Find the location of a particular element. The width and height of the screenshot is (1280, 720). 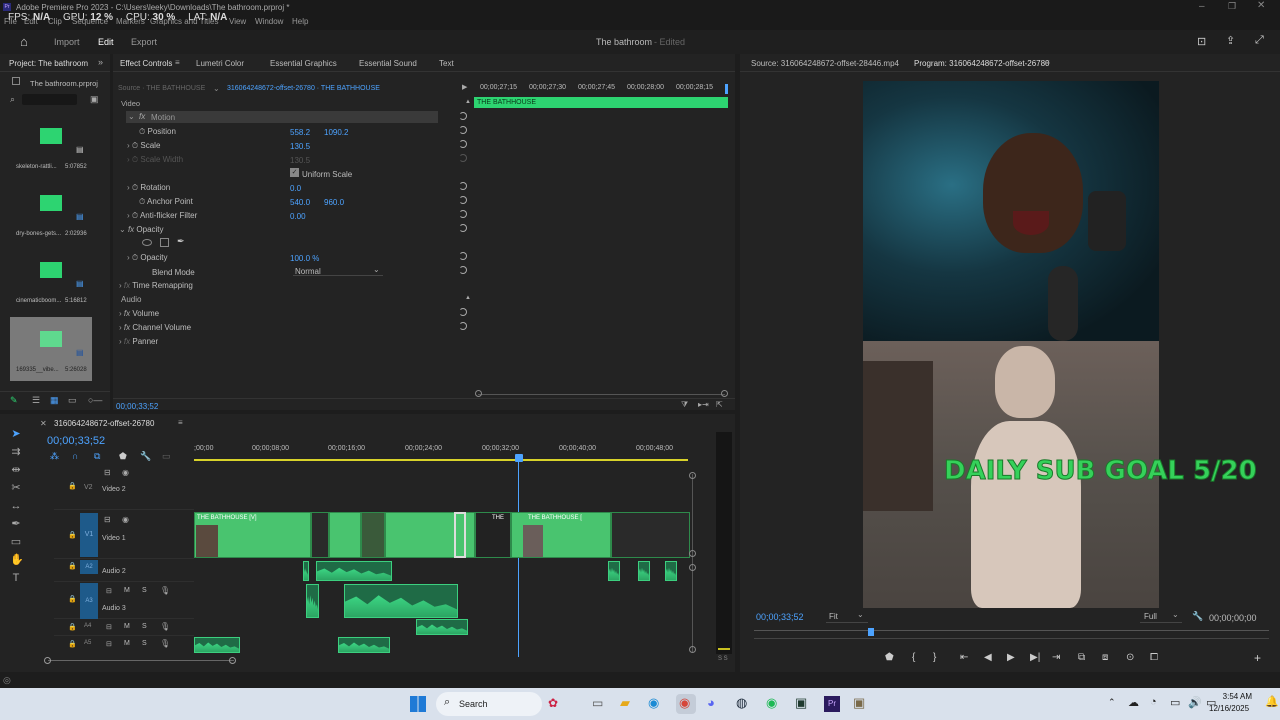

tab-source-monitor: Source: 316064248672-offset-28446.mp4 is located at coordinates (825, 63).